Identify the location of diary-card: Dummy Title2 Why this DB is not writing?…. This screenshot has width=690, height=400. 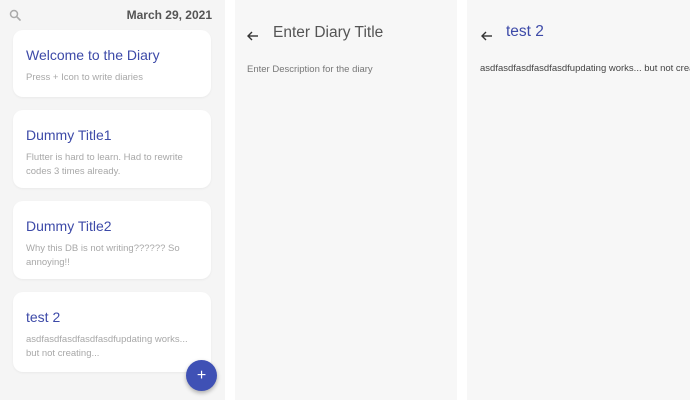
(112, 240).